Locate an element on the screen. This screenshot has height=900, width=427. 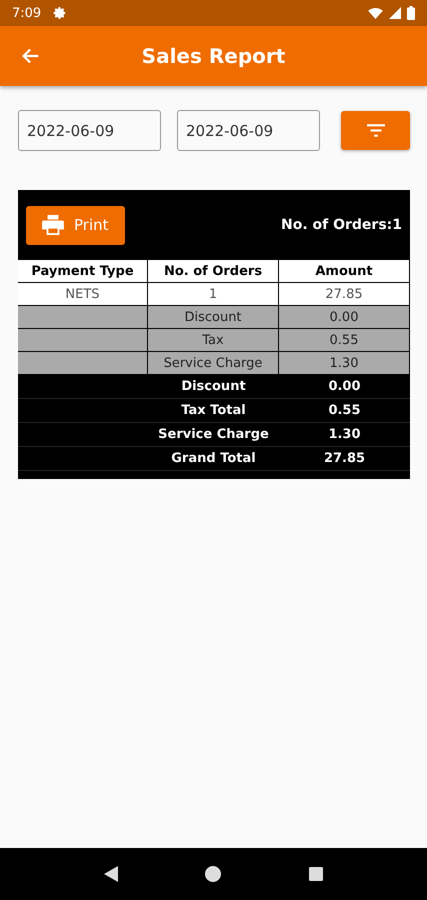
signal-icon is located at coordinates (395, 13).